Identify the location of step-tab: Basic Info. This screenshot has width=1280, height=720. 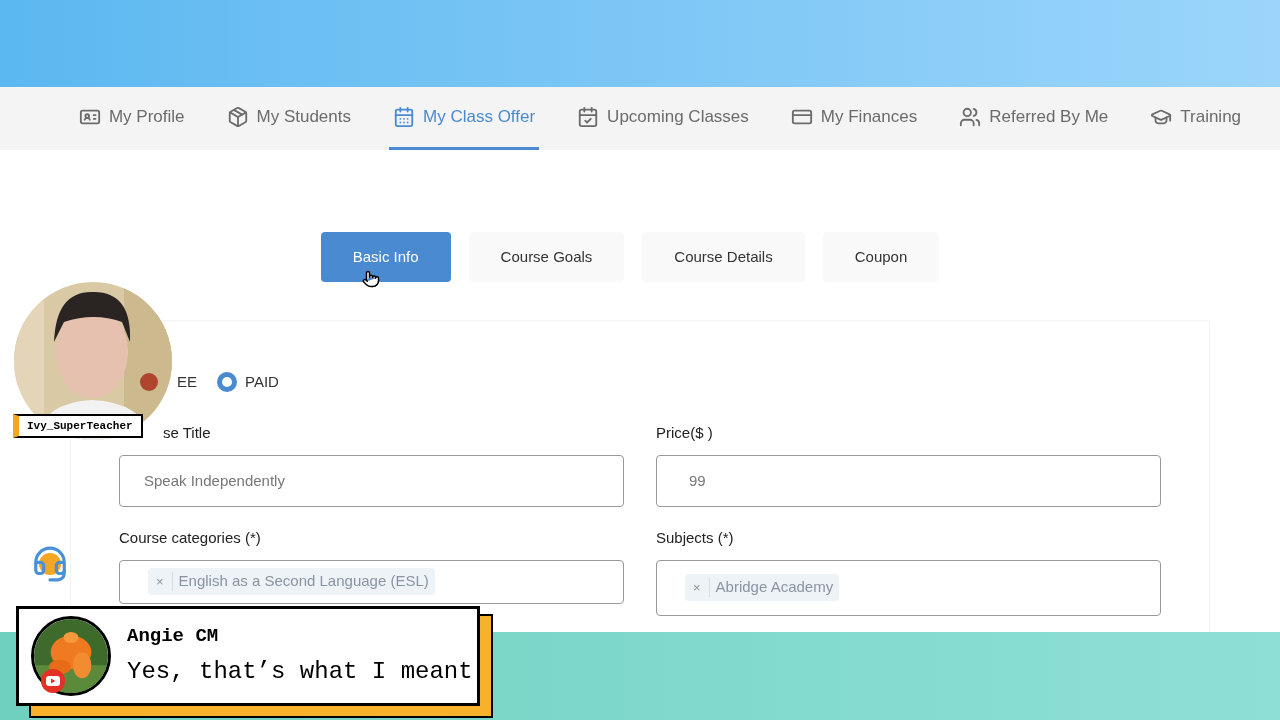
(385, 257).